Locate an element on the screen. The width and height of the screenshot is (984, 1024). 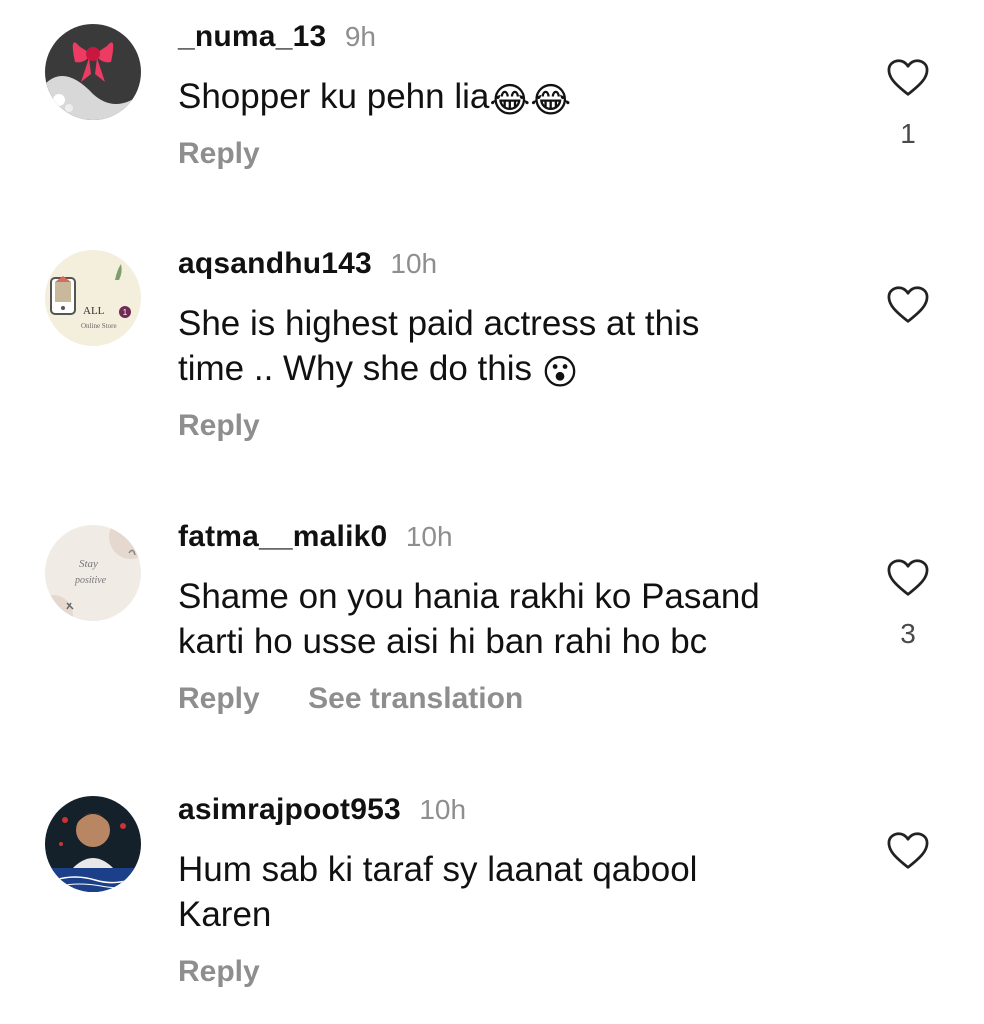
avatar-badge: 1 is located at coordinates (125, 312).